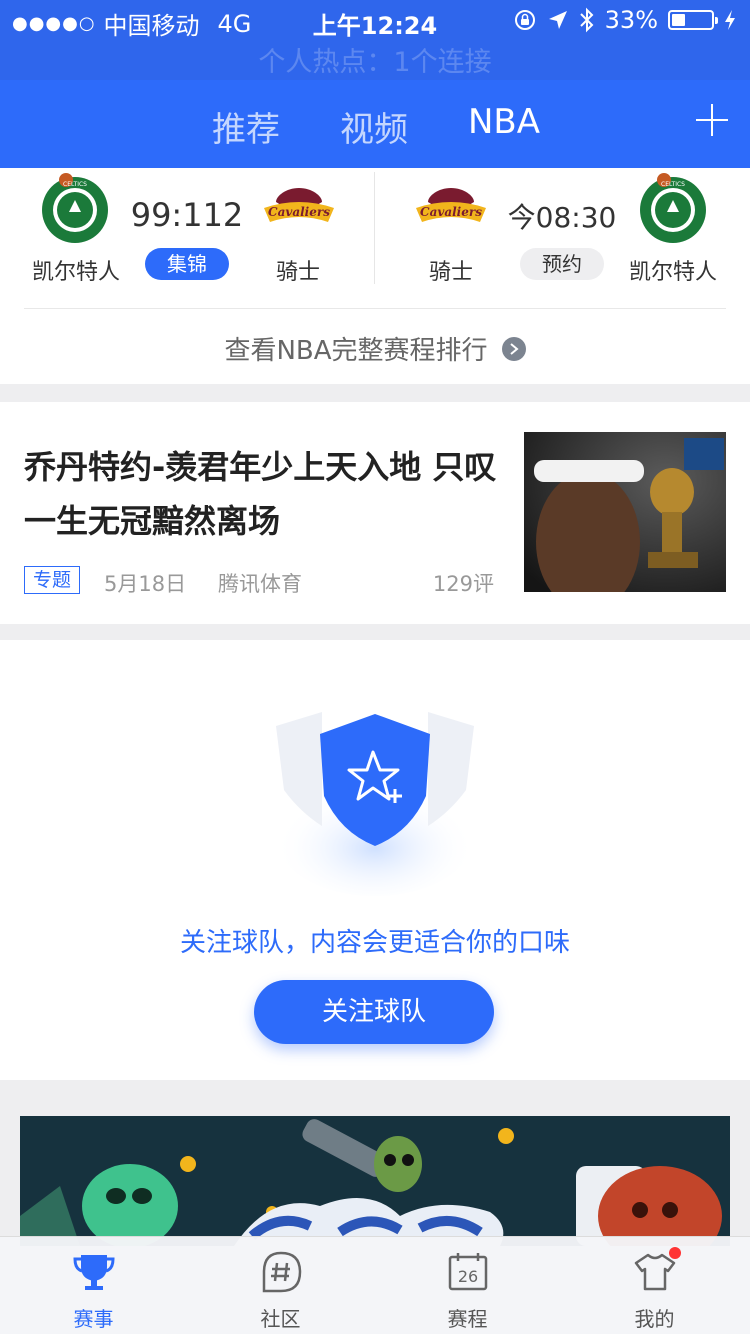 The height and width of the screenshot is (1334, 750). What do you see at coordinates (468, 1276) in the screenshot?
I see `calendar-number: 26` at bounding box center [468, 1276].